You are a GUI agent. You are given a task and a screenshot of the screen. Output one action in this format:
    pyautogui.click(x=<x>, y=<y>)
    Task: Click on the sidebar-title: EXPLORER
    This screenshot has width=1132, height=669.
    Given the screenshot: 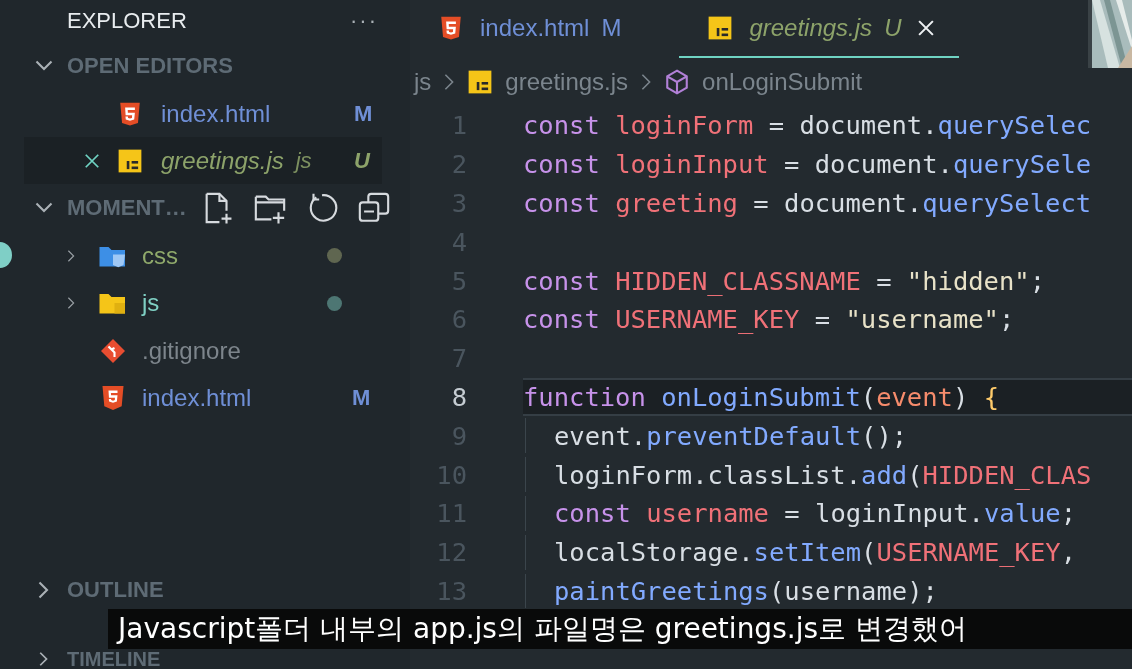 What is the action you would take?
    pyautogui.click(x=127, y=21)
    